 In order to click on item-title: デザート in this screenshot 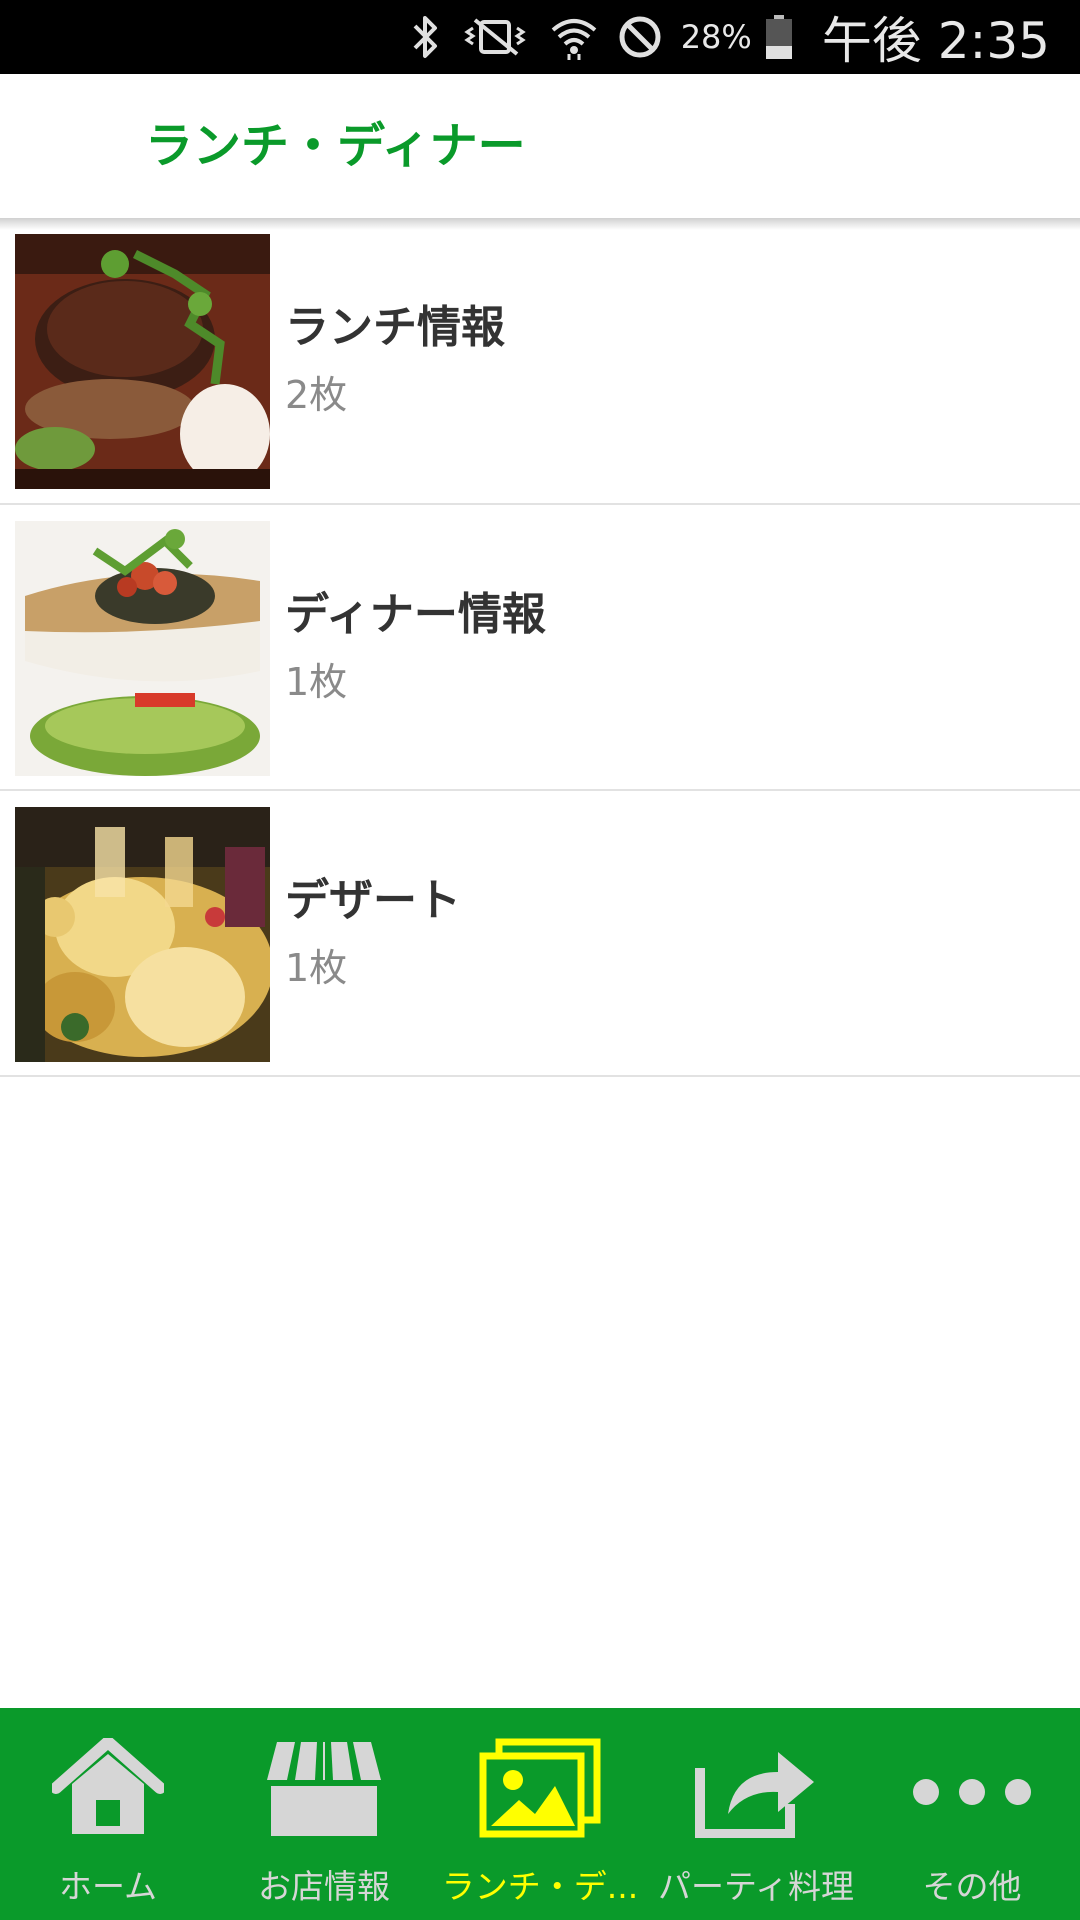, I will do `click(373, 900)`.